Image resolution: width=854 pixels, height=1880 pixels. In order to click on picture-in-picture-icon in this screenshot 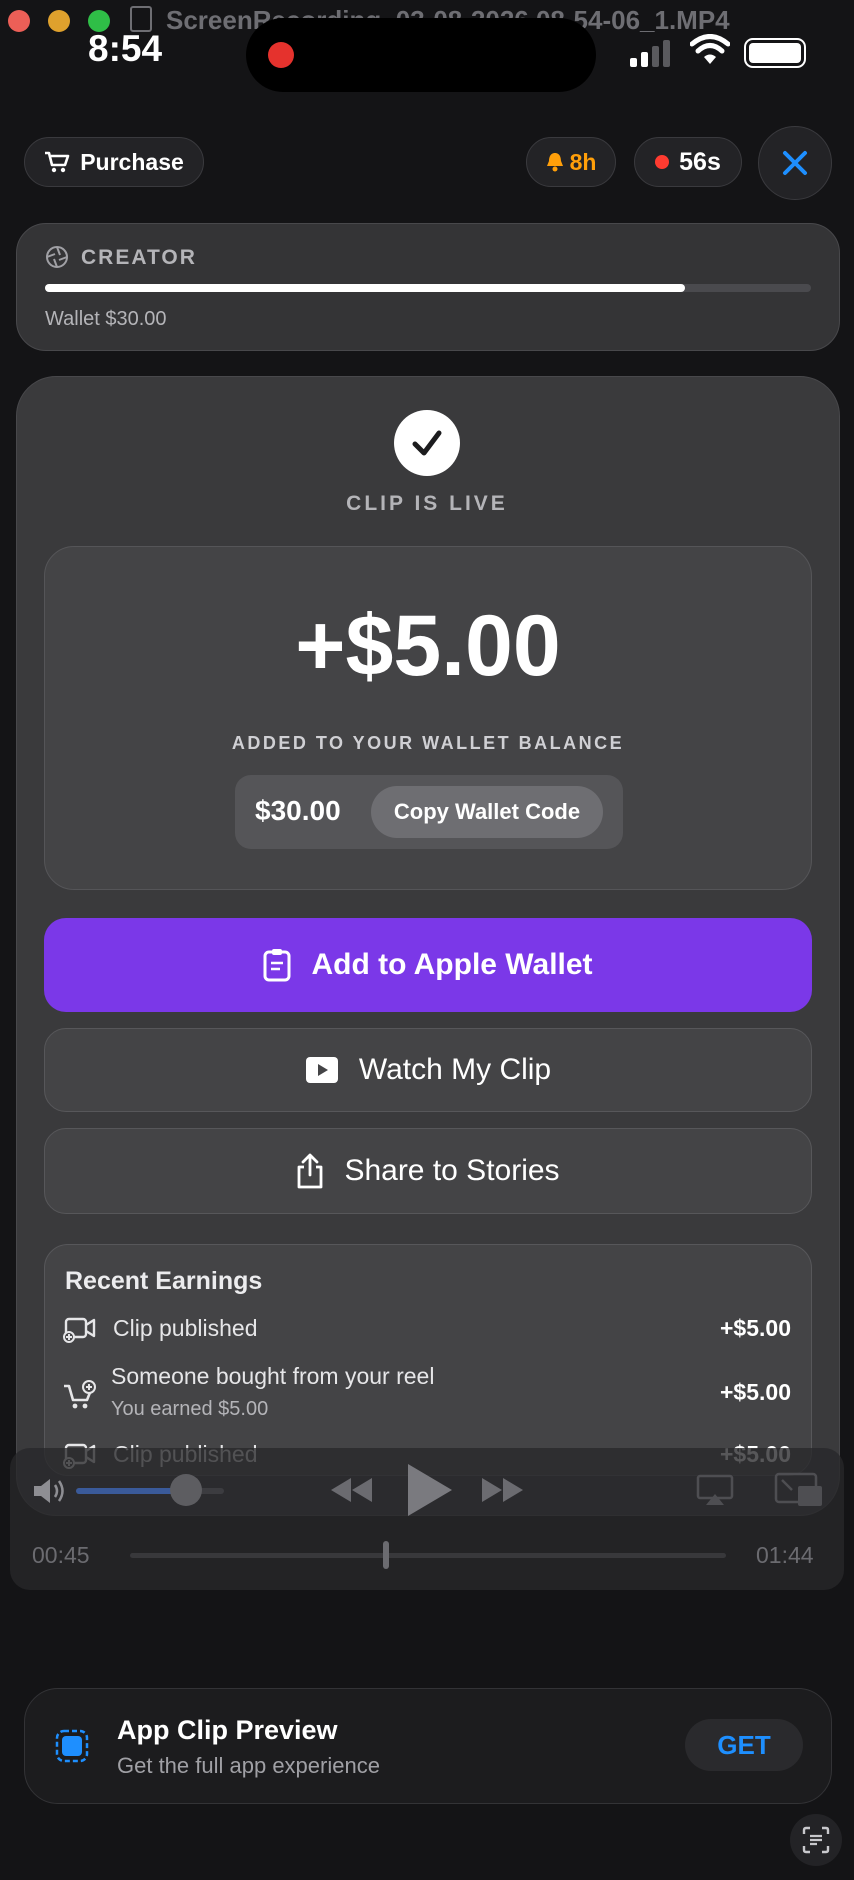, I will do `click(799, 1490)`.